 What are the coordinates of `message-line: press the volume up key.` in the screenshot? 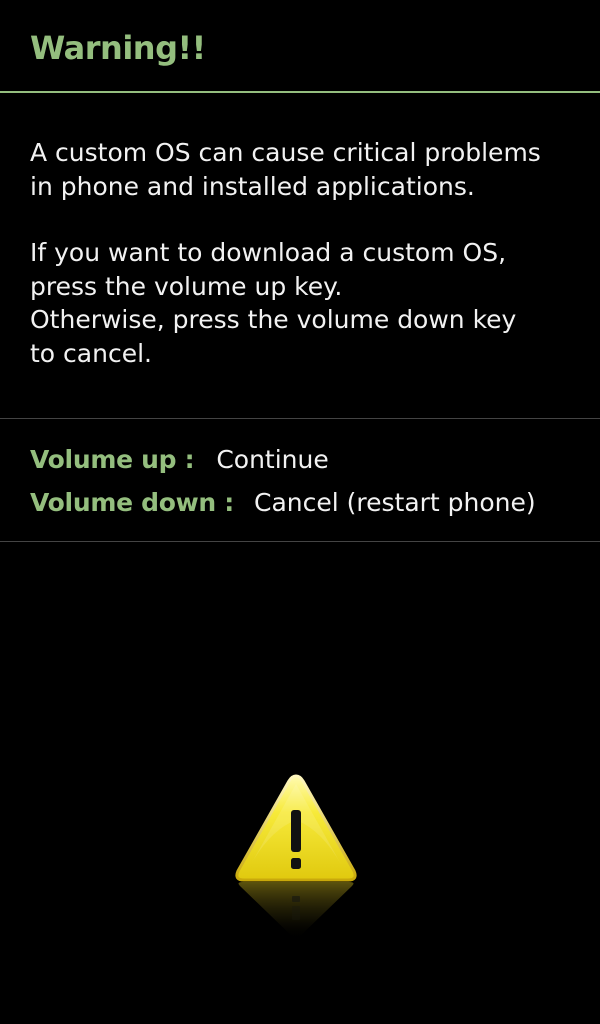 It's located at (186, 286).